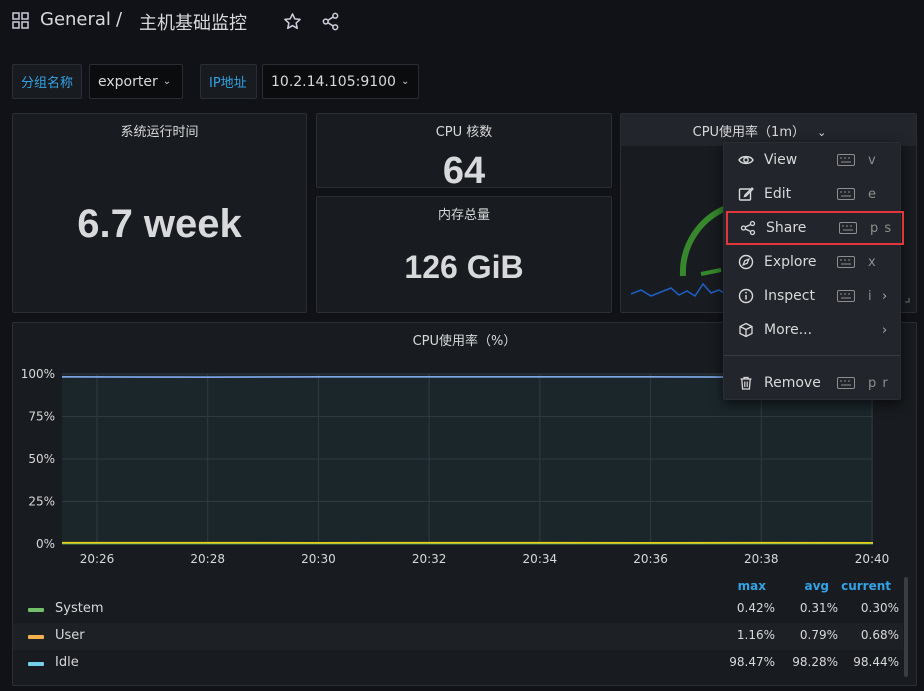  Describe the element at coordinates (333, 81) in the screenshot. I see `variable-ip-value: 10.2.14.105:9100` at that location.